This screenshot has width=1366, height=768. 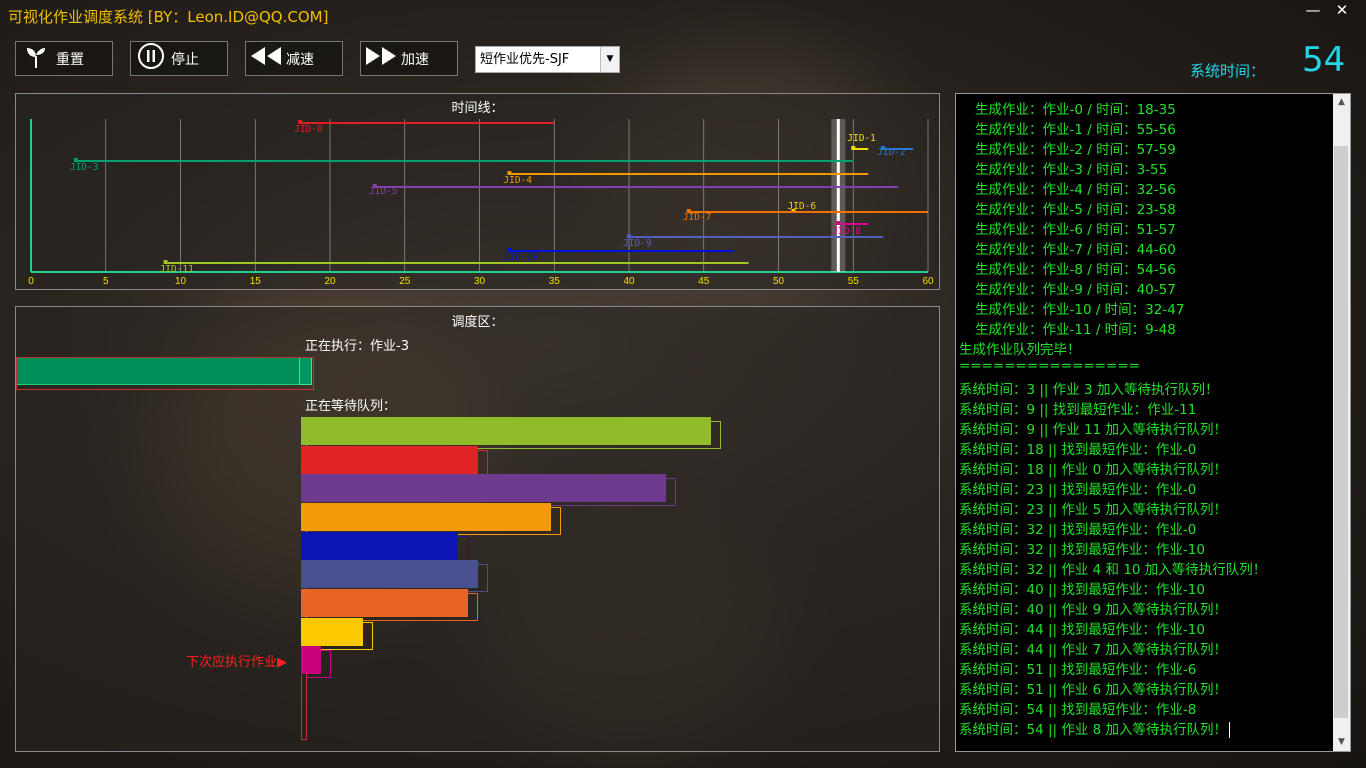 What do you see at coordinates (357, 346) in the screenshot?
I see `running-label: 正在执行：作业-3` at bounding box center [357, 346].